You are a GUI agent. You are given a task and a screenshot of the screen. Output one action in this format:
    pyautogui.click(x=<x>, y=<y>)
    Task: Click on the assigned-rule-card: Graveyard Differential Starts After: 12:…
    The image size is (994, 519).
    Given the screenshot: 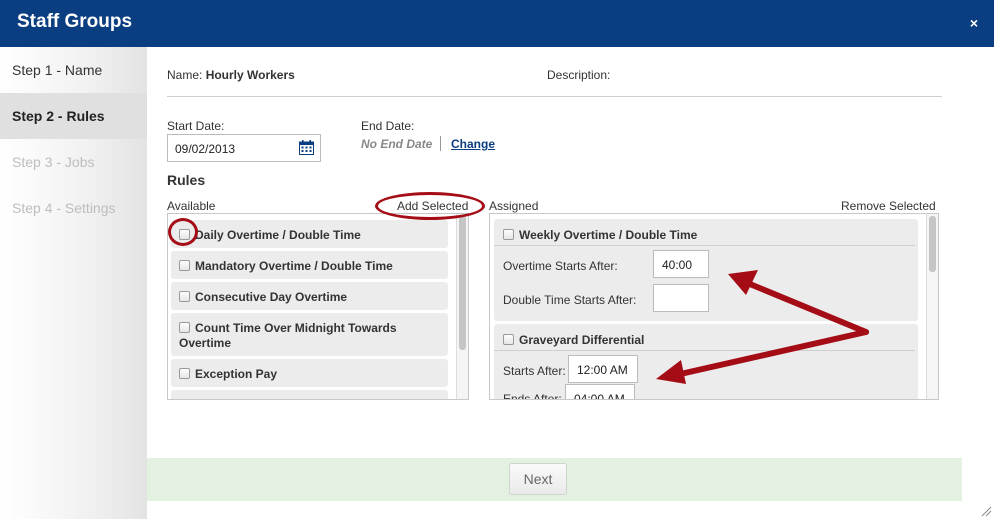 What is the action you would take?
    pyautogui.click(x=706, y=362)
    